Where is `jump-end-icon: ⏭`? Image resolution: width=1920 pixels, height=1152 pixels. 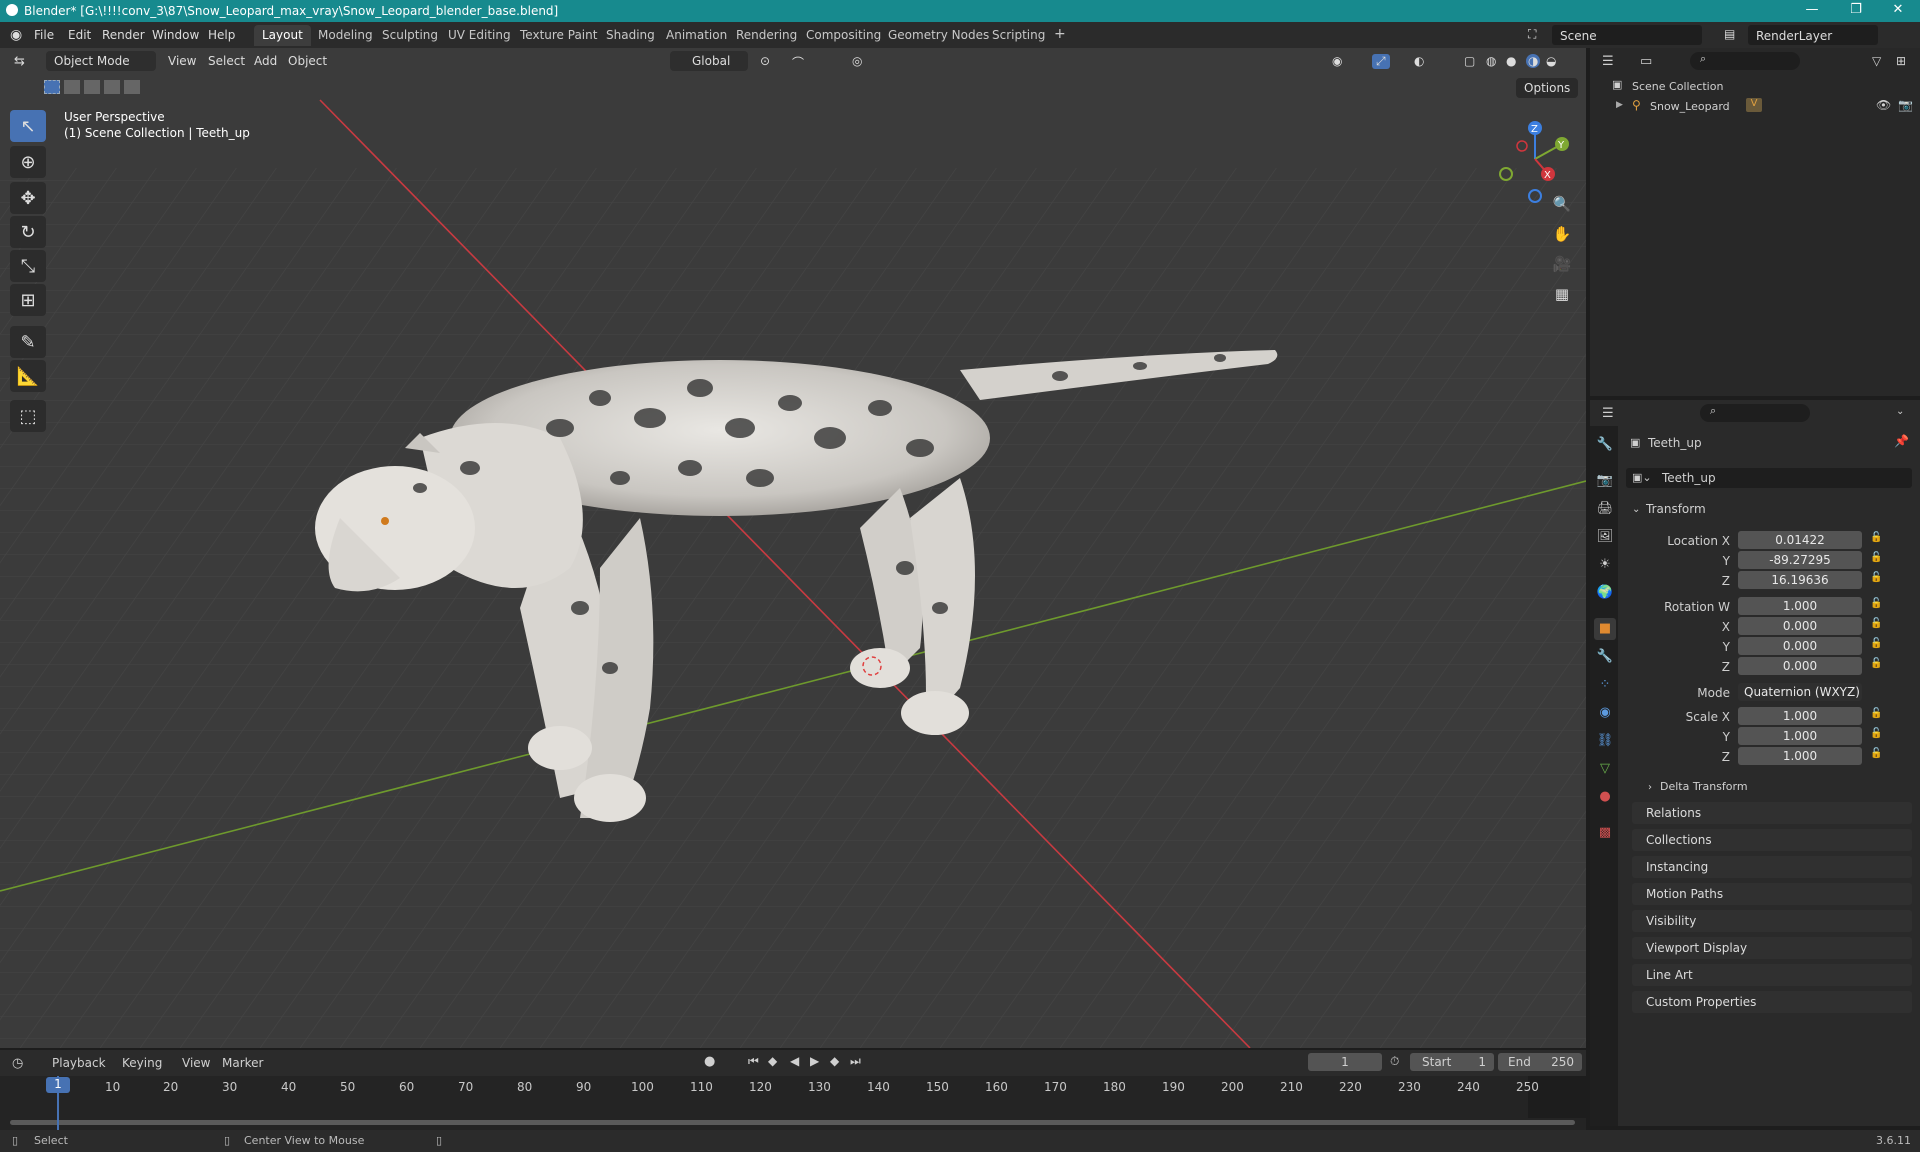
jump-end-icon: ⏭ is located at coordinates (855, 1061).